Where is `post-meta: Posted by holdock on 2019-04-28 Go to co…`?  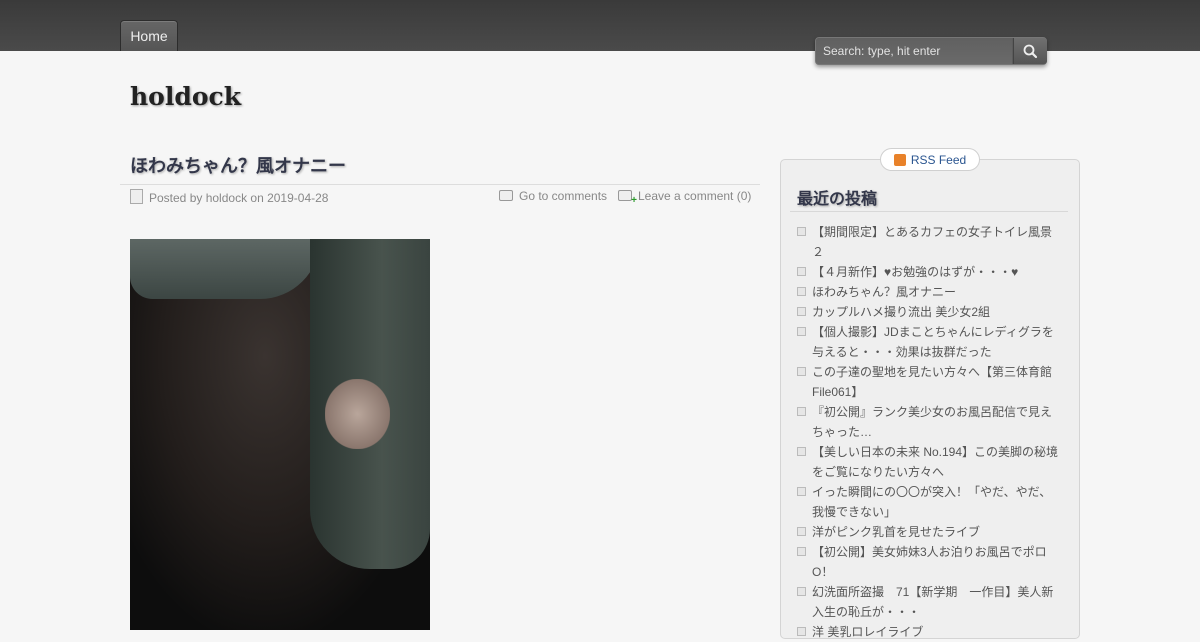 post-meta: Posted by holdock on 2019-04-28 Go to co… is located at coordinates (440, 195).